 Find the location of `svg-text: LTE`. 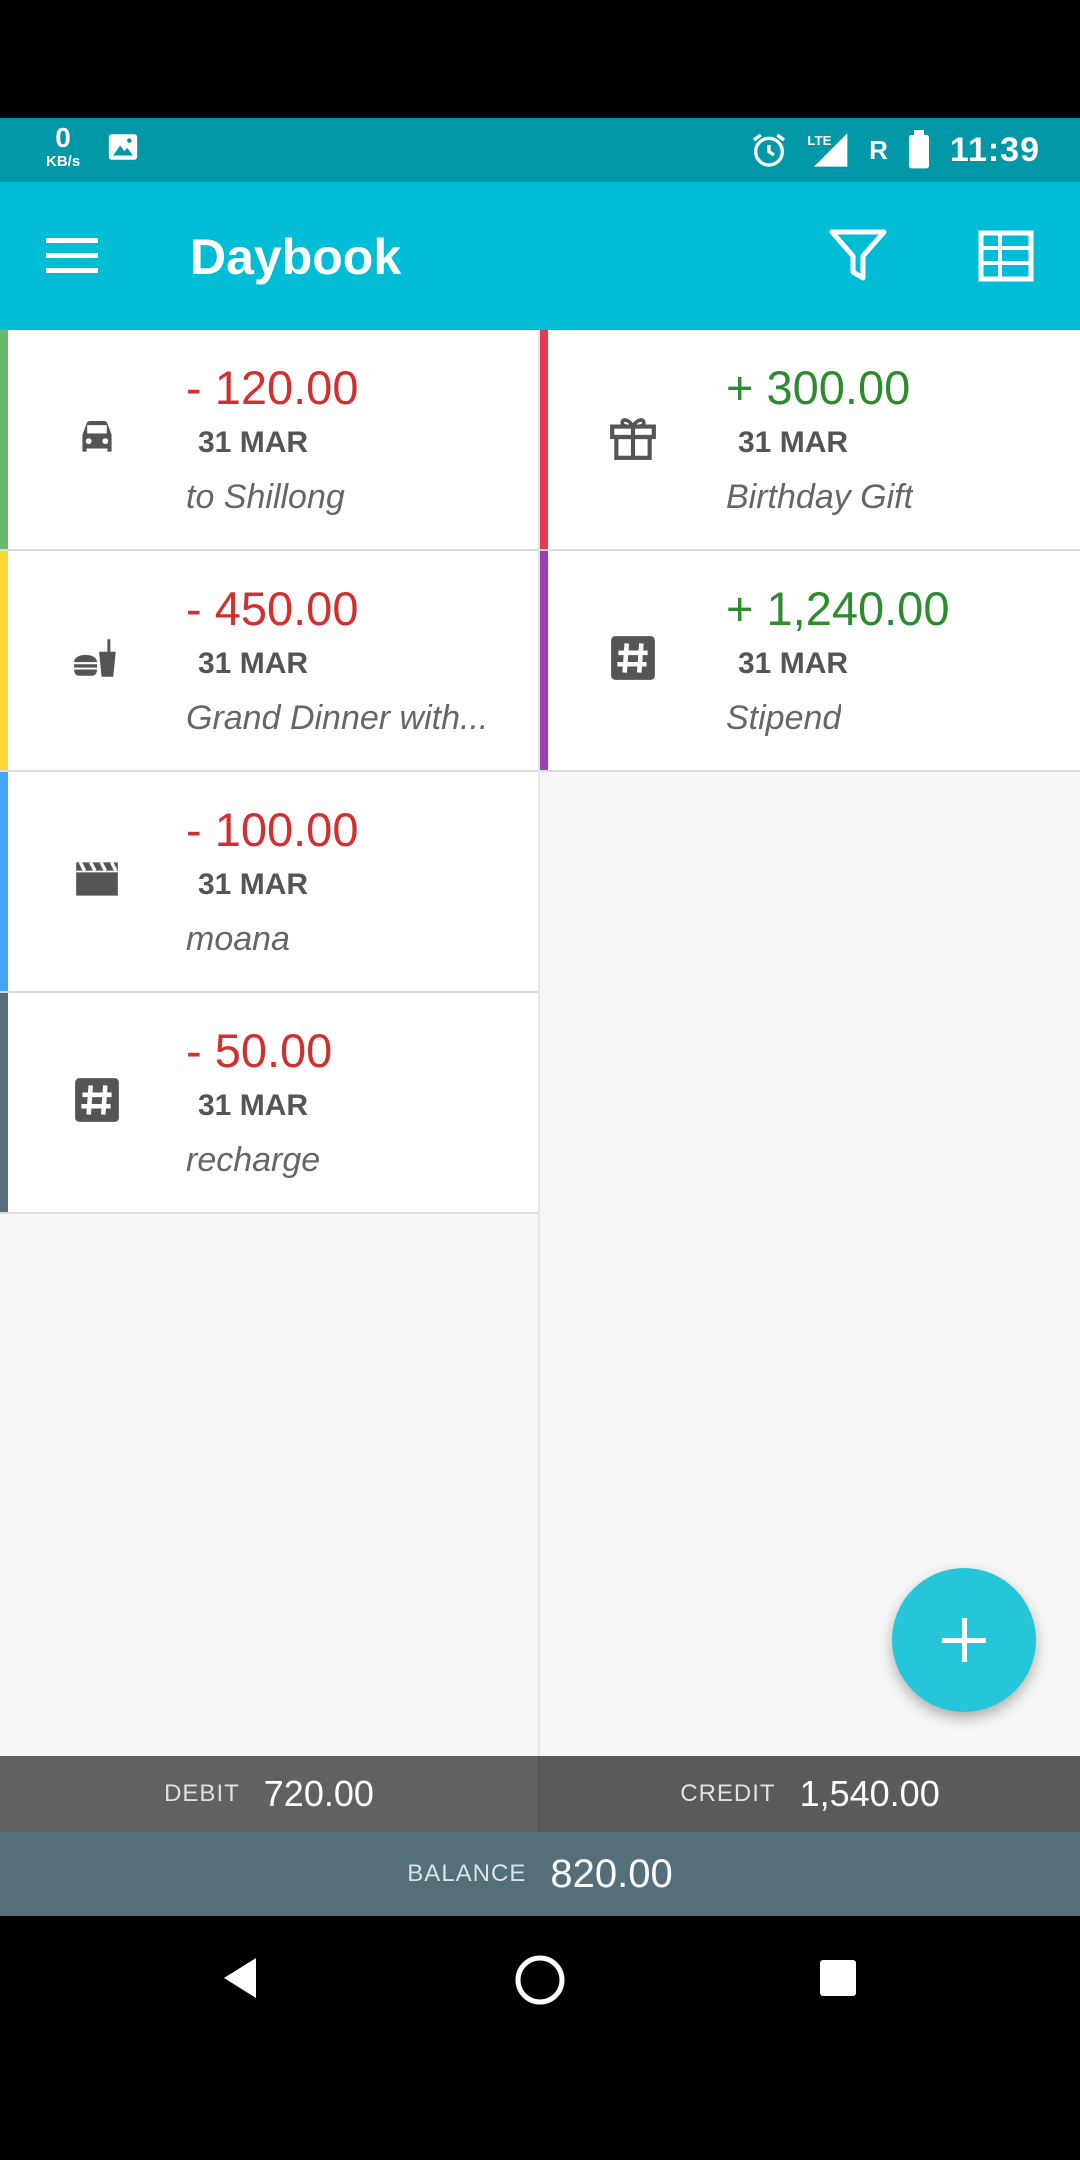

svg-text: LTE is located at coordinates (819, 140).